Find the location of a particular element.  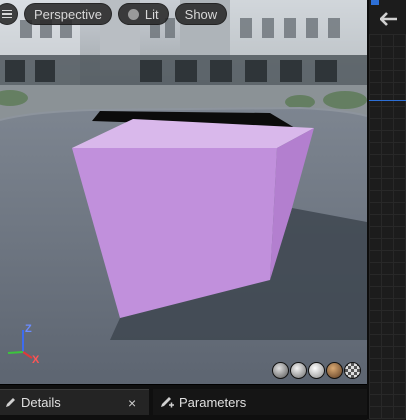

textured-sphere-icon is located at coordinates (334, 370).